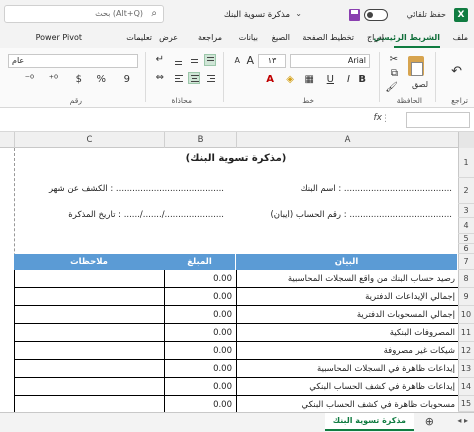 Image resolution: width=474 pixels, height=432 pixels. What do you see at coordinates (257, 15) in the screenshot?
I see `document-title: مذكرة تسوية البنك` at bounding box center [257, 15].